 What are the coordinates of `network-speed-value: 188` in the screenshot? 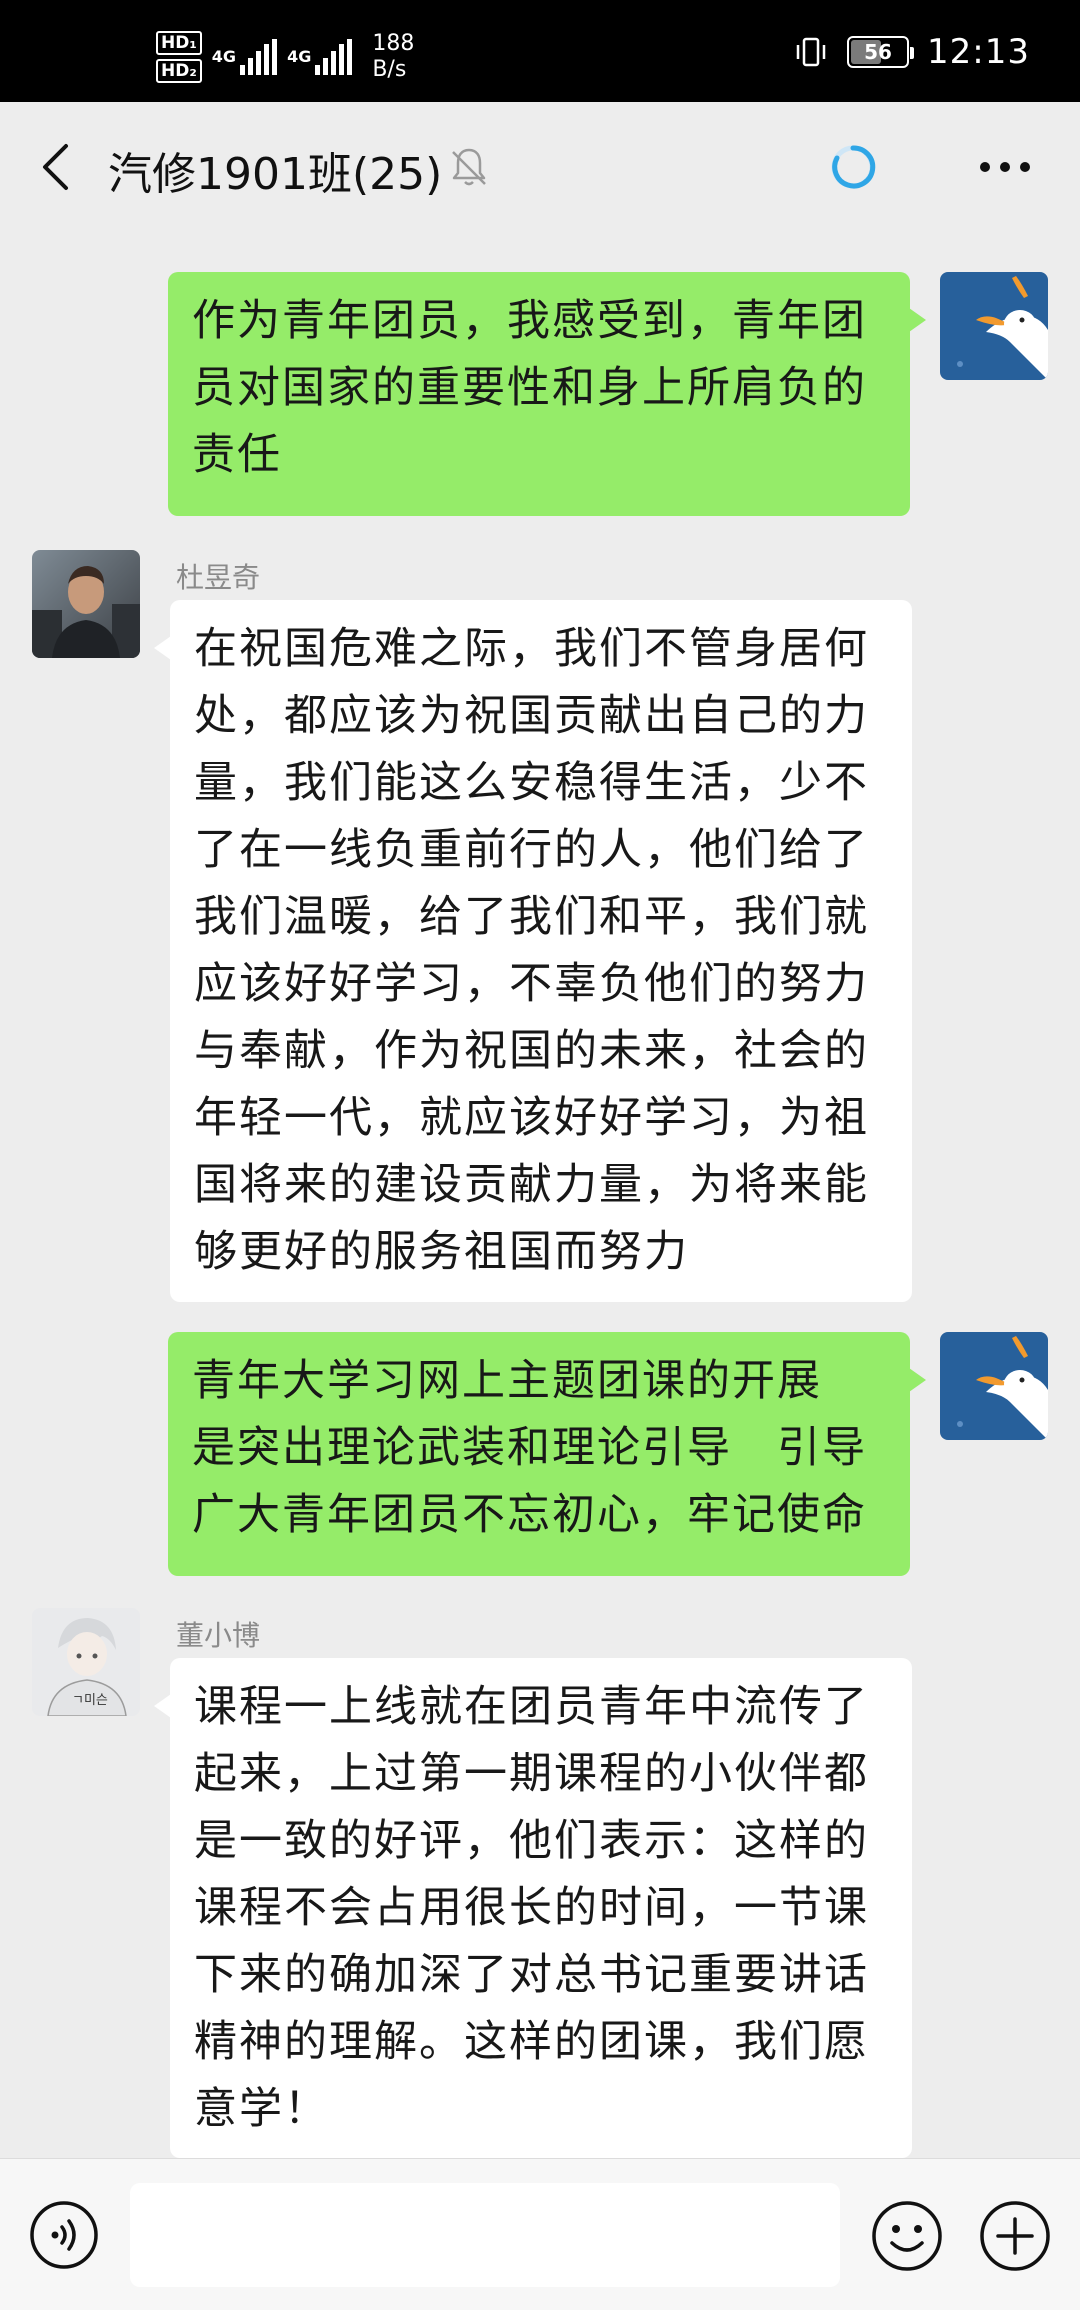 It's located at (393, 43).